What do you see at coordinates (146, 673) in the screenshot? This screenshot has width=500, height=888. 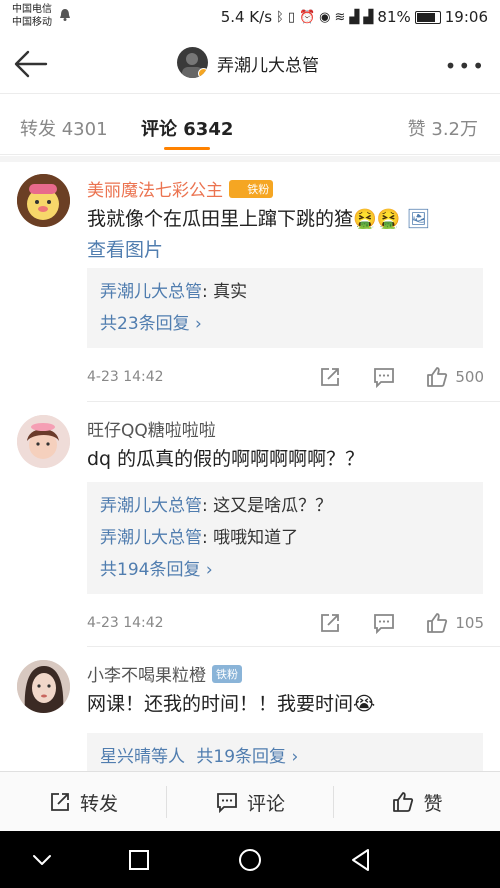 I see `commenter-name-text: 小李不喝果粒橙` at bounding box center [146, 673].